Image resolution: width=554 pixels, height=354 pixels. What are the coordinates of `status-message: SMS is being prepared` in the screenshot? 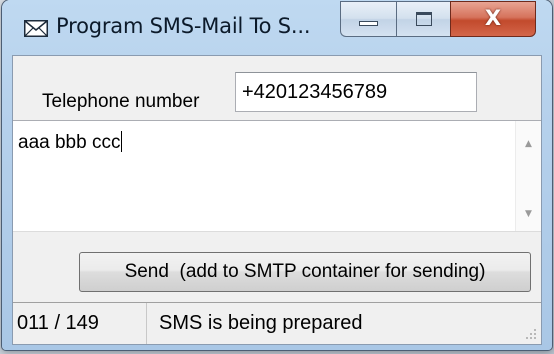 It's located at (261, 323).